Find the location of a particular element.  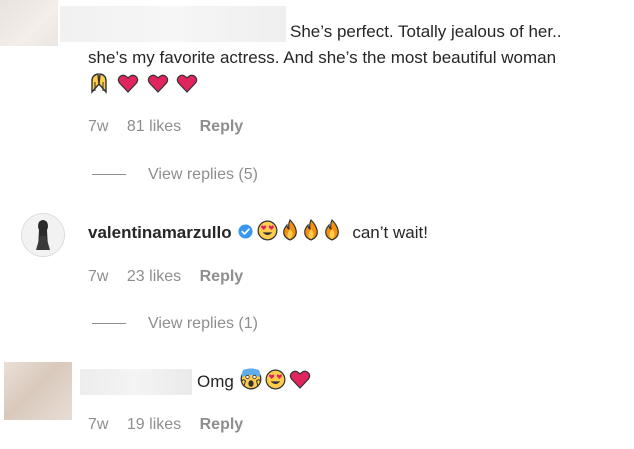

comment-meta: 7w 23 likes Reply is located at coordinates (172, 277).